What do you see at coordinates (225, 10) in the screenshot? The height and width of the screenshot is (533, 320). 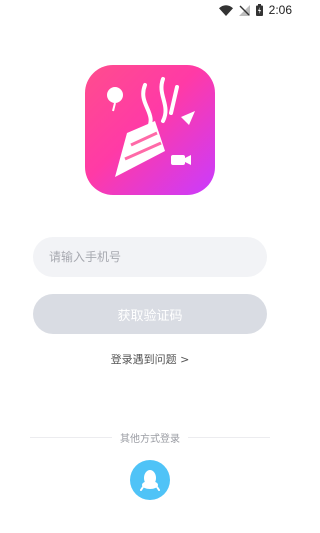 I see `wifi-icon` at bounding box center [225, 10].